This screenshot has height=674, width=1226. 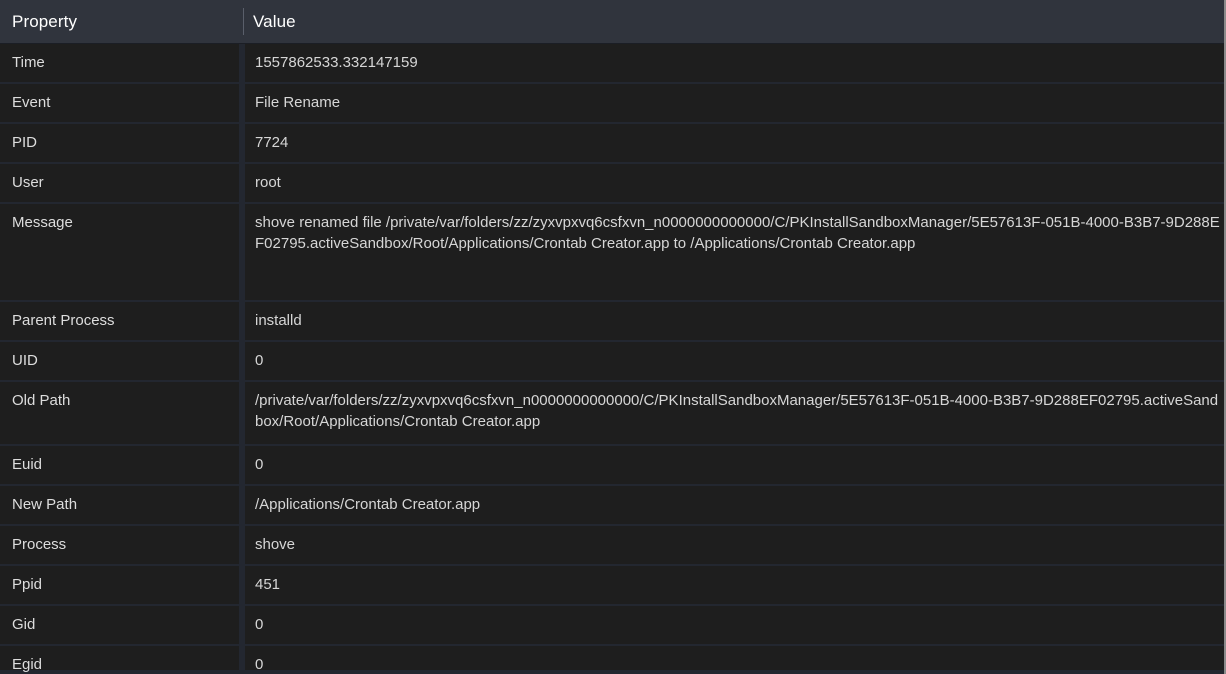 What do you see at coordinates (119, 413) in the screenshot?
I see `property-cell: Old Path` at bounding box center [119, 413].